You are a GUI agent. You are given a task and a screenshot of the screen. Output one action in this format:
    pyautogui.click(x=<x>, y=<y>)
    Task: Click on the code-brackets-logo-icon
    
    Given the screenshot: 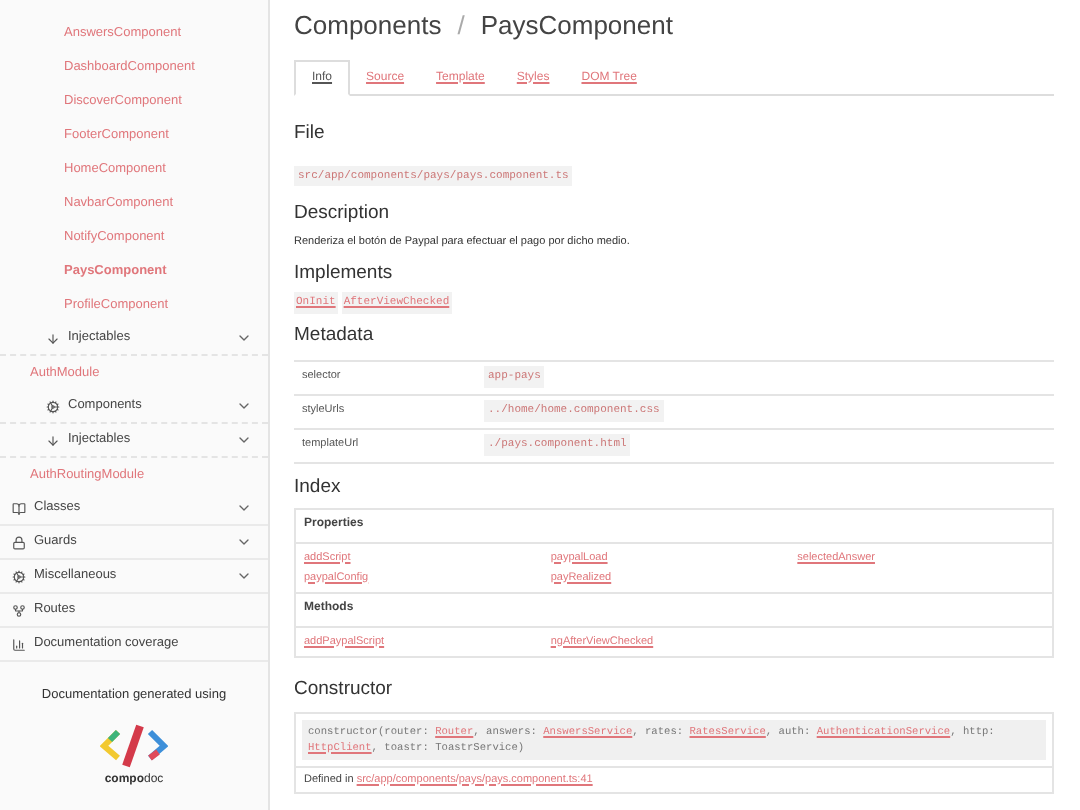 What is the action you would take?
    pyautogui.click(x=134, y=745)
    